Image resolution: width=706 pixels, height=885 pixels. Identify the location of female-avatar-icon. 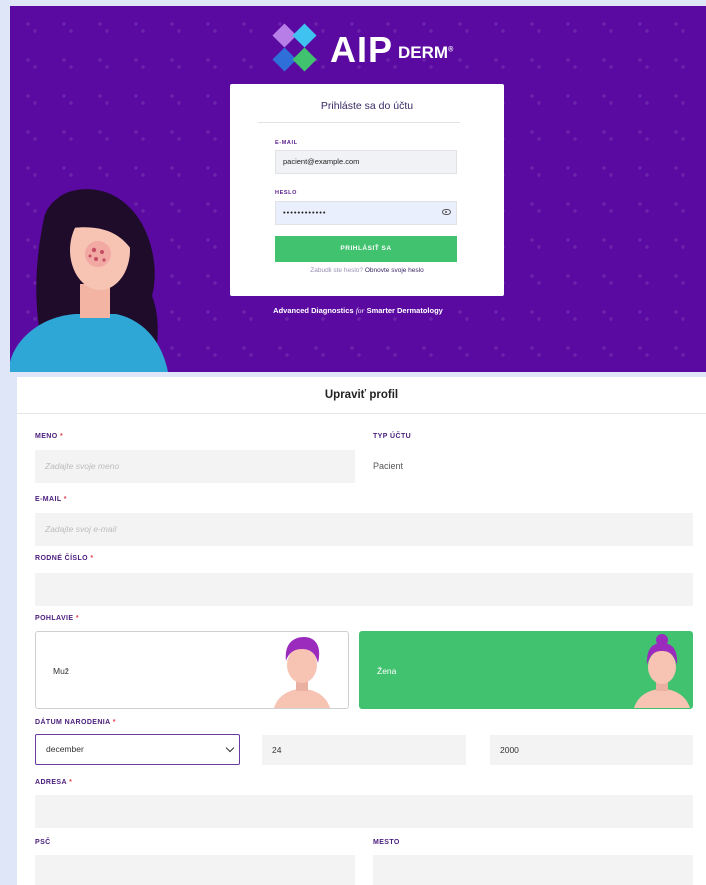
(662, 671).